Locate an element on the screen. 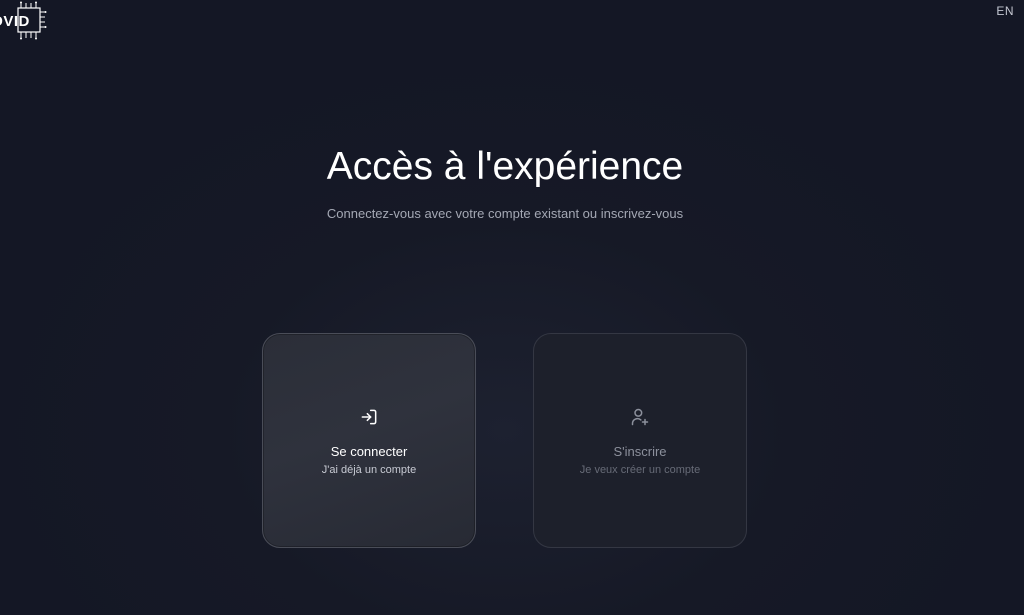 Image resolution: width=1024 pixels, height=615 pixels. signup-card-sublabel: Je veux créer un compte is located at coordinates (640, 470).